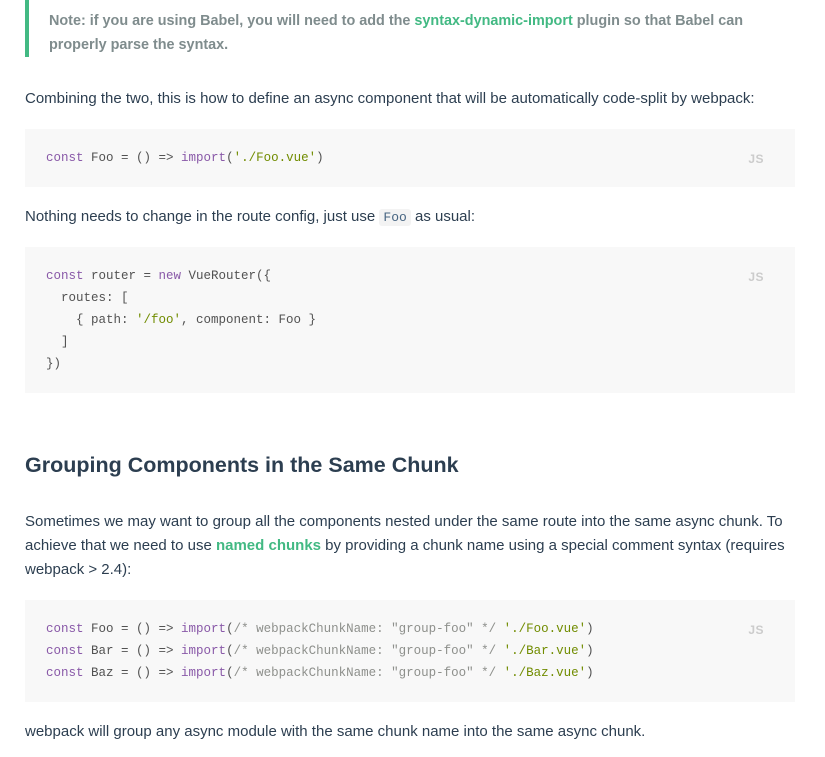  I want to click on syntax-dynamic-import-link: syntax-dynamic-import, so click(493, 21).